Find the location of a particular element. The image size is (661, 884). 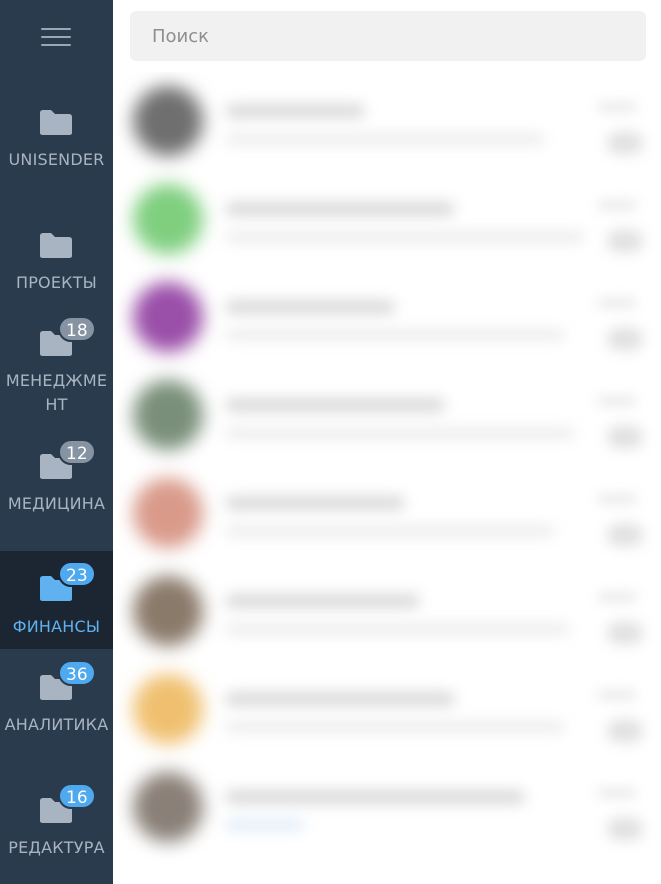

folder-label: РЕДАКТУРА is located at coordinates (56, 847).